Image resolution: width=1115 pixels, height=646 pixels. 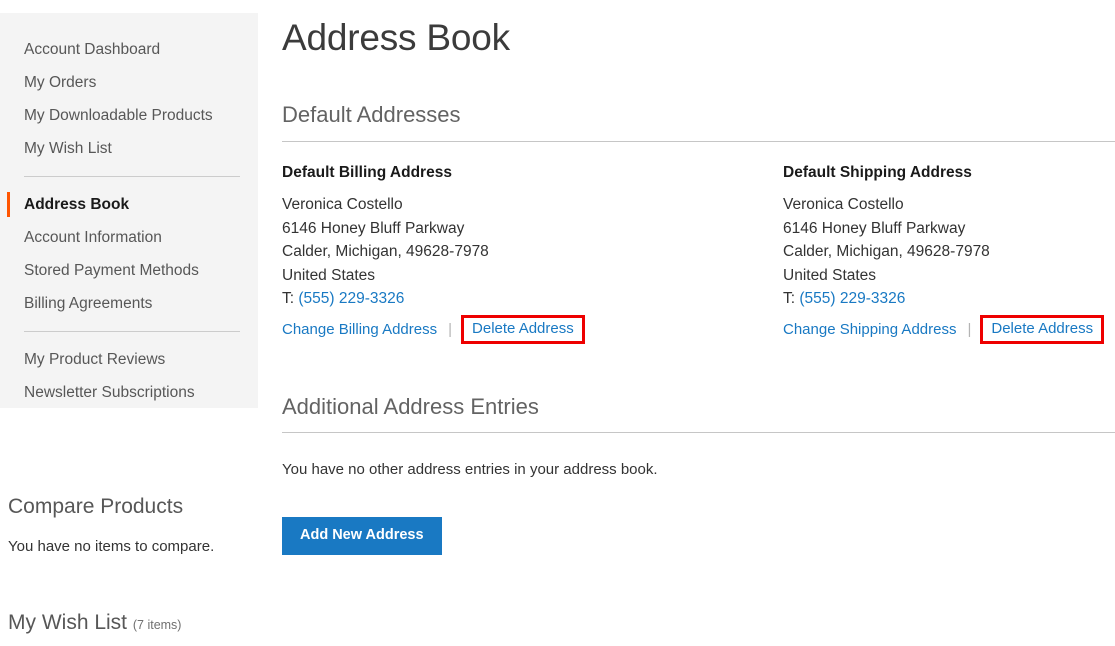 What do you see at coordinates (396, 37) in the screenshot?
I see `page-title: Address Book` at bounding box center [396, 37].